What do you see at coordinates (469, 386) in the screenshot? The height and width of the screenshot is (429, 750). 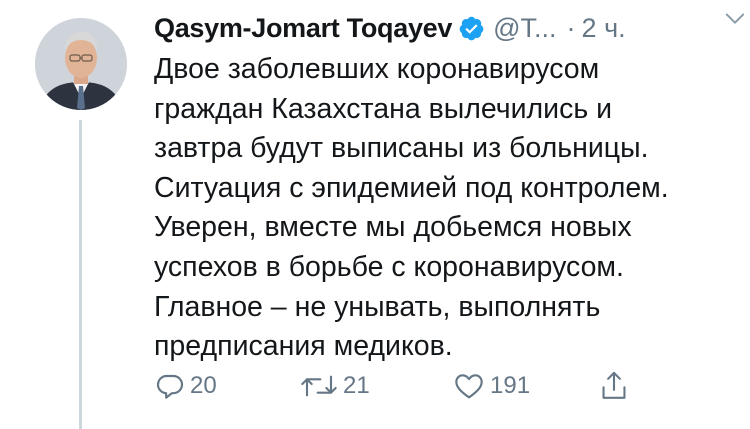 I see `heart-icon` at bounding box center [469, 386].